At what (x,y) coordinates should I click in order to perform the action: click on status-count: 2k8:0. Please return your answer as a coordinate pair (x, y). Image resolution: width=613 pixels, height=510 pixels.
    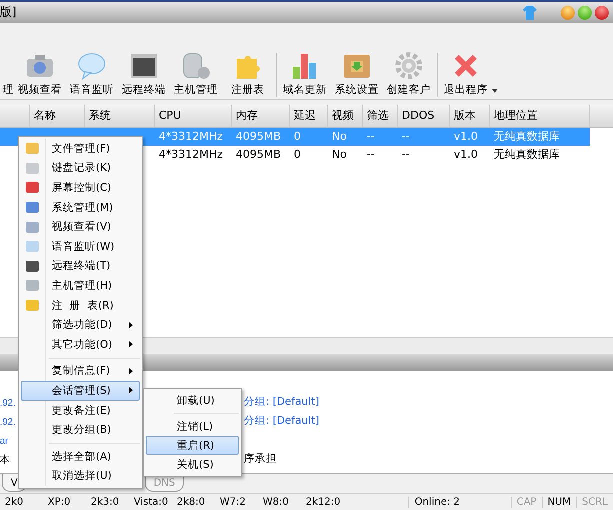
    Looking at the image, I should click on (191, 502).